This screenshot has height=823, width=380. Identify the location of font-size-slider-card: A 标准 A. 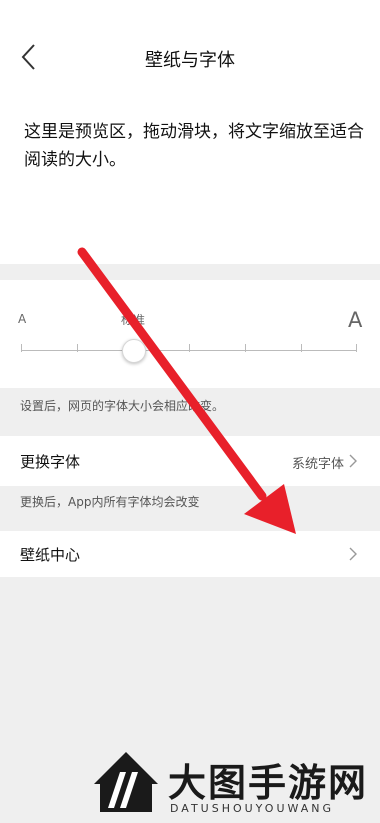
(190, 334).